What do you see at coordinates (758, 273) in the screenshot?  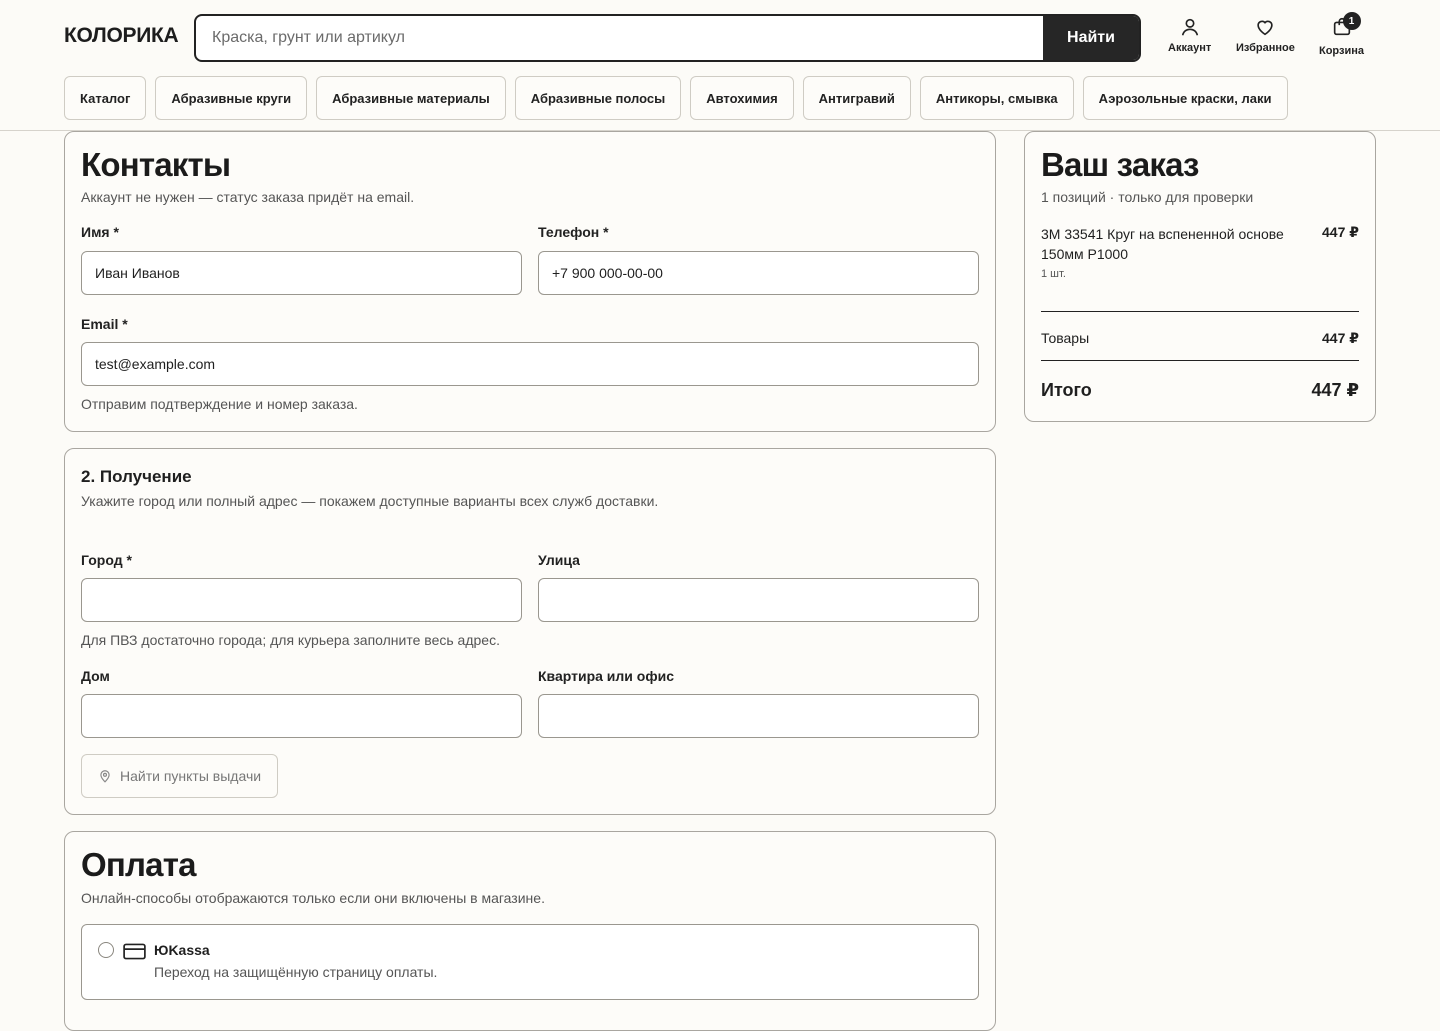 I see `phone-input` at bounding box center [758, 273].